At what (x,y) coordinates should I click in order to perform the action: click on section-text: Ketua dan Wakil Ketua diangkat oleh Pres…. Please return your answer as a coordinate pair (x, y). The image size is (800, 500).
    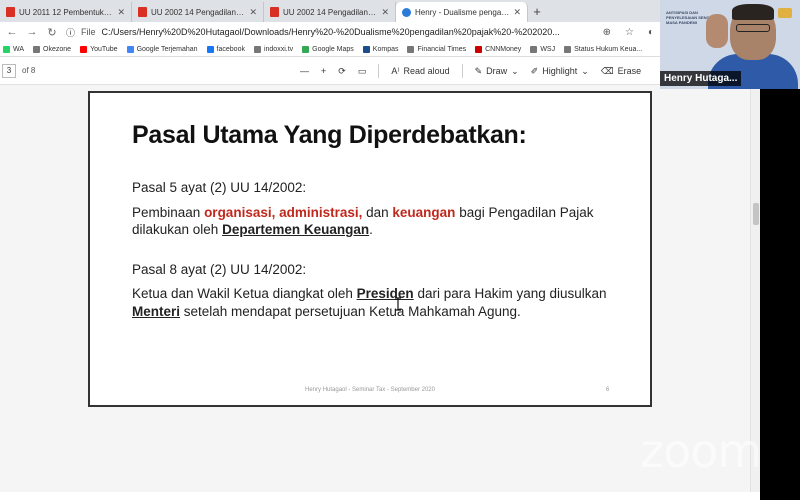
    Looking at the image, I should click on (372, 302).